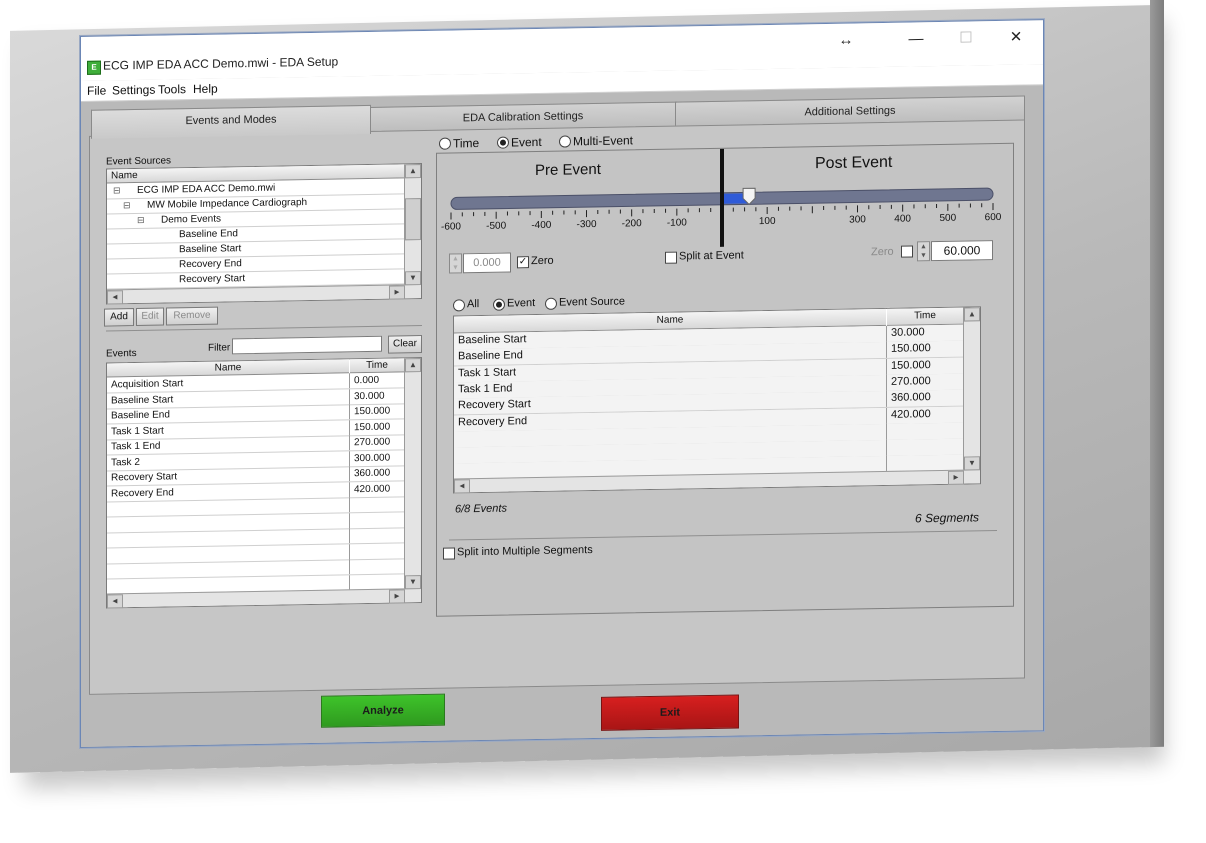 The height and width of the screenshot is (843, 1206). Describe the element at coordinates (962, 251) in the screenshot. I see `post-event-field: 60.000` at that location.